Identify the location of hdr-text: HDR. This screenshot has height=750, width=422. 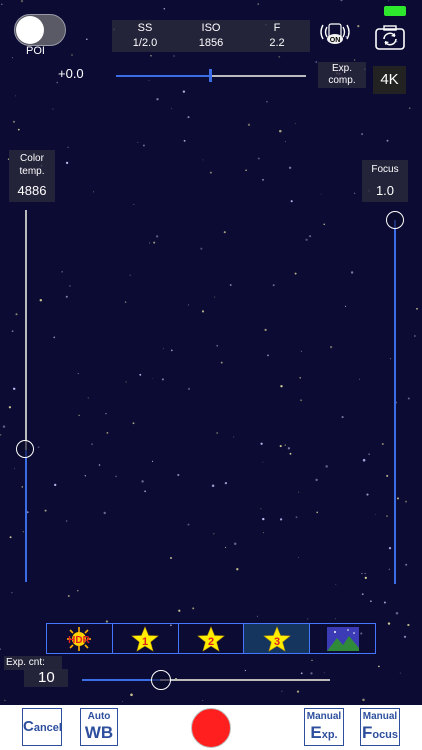
(80, 640).